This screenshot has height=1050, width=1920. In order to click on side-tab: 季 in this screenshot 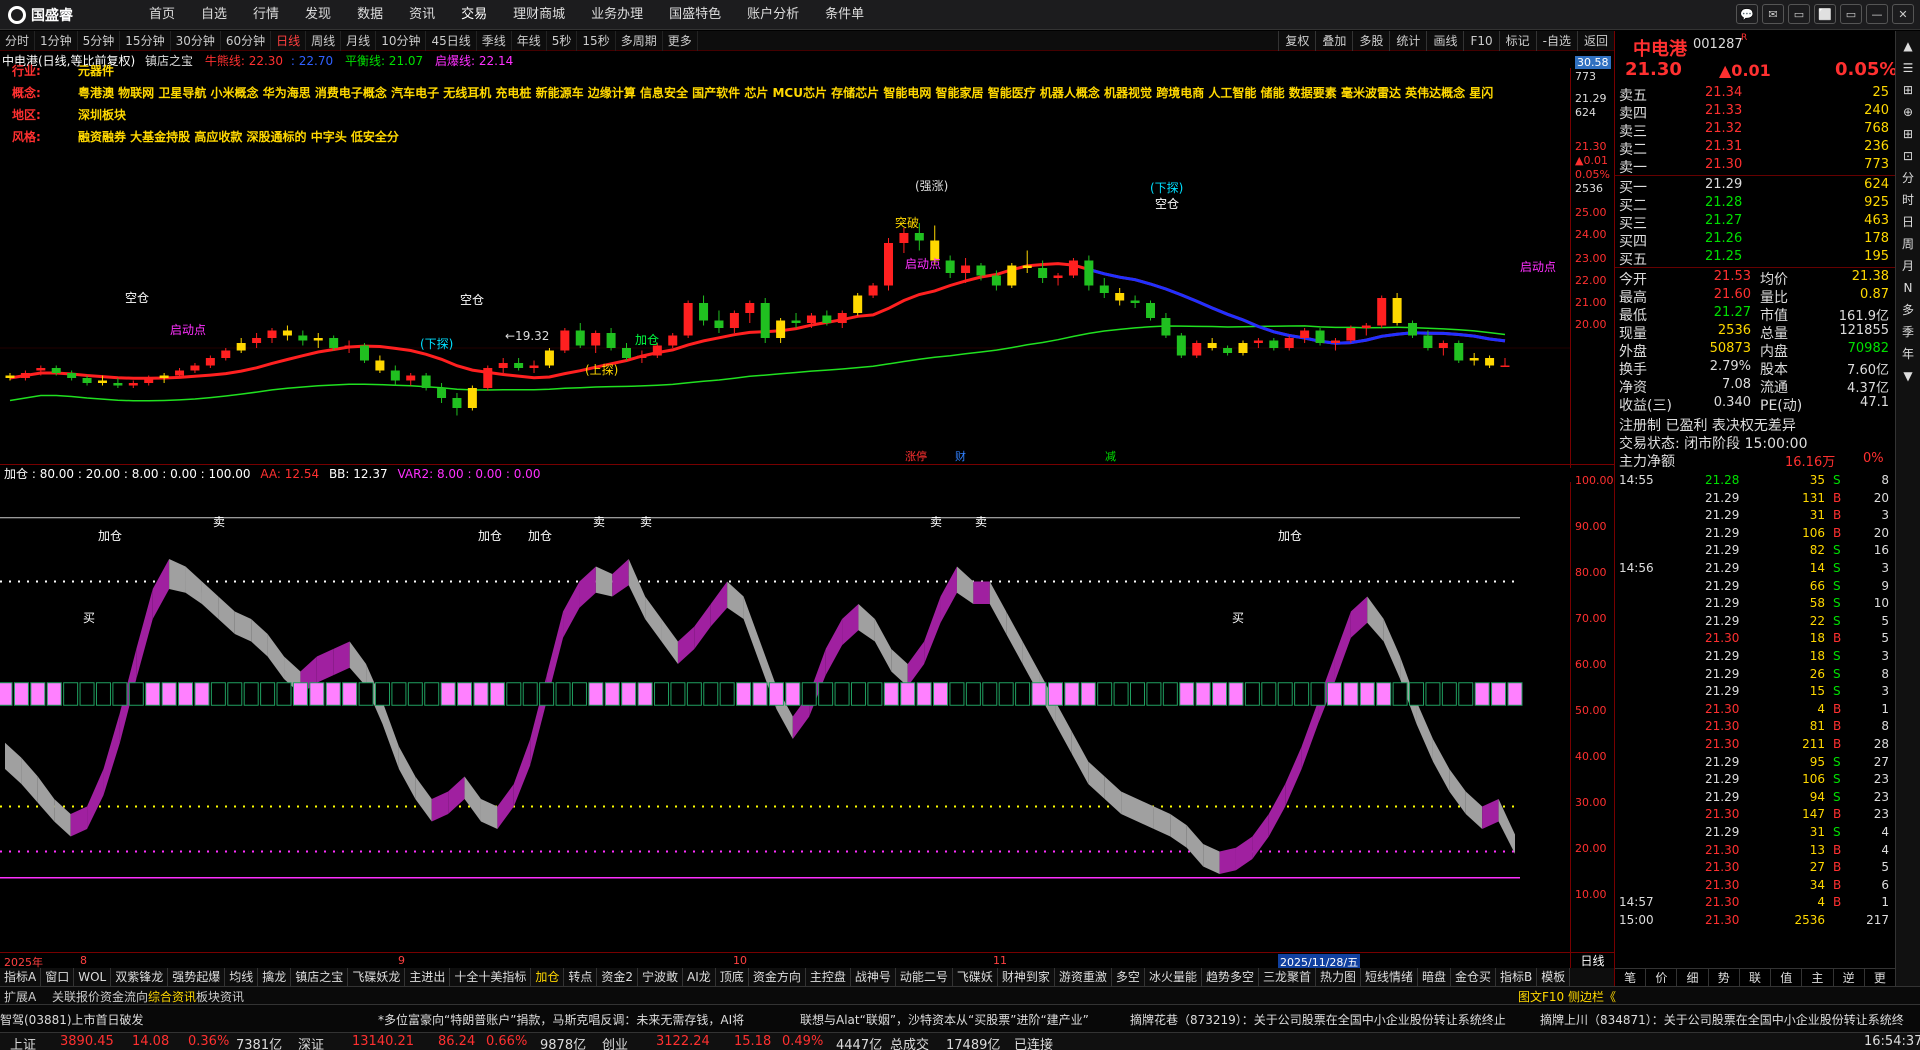, I will do `click(1908, 332)`.